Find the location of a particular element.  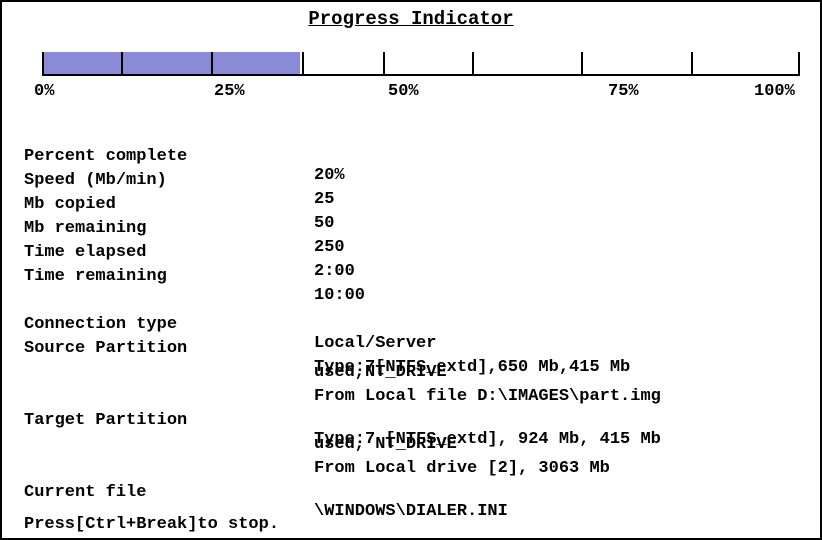

detail-value-line: used,NT_DRIVE is located at coordinates (380, 372).